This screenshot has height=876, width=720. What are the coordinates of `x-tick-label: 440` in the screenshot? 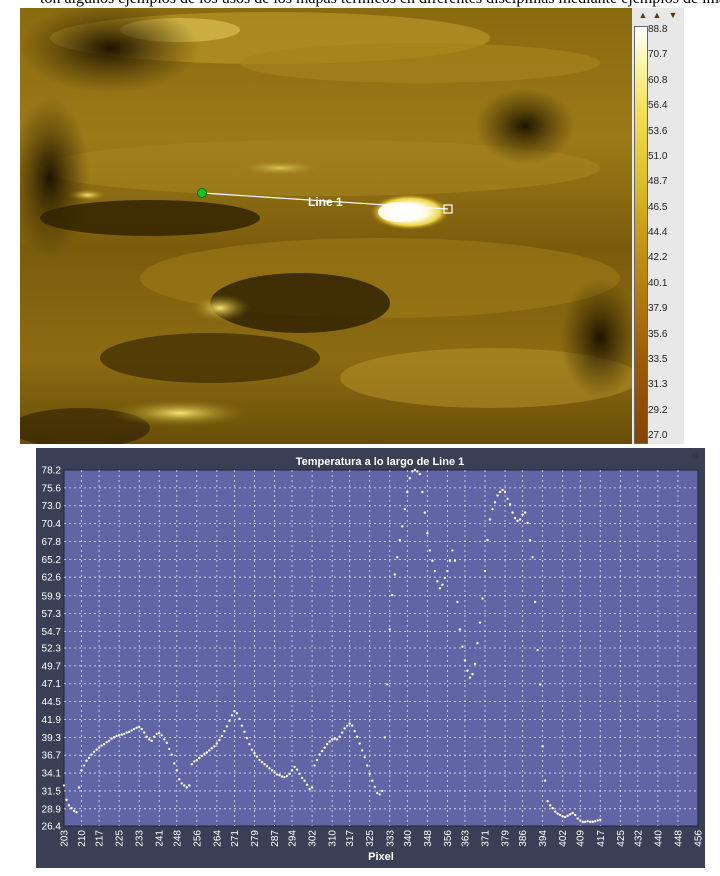 It's located at (658, 838).